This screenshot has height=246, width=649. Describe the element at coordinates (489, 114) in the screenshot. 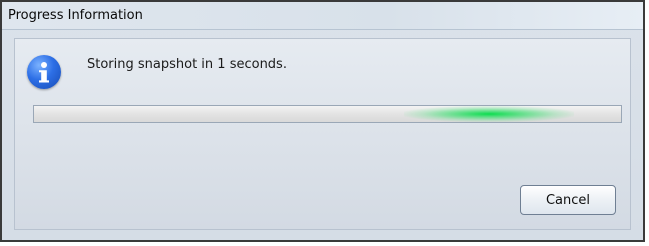

I see `progress-indicator` at that location.